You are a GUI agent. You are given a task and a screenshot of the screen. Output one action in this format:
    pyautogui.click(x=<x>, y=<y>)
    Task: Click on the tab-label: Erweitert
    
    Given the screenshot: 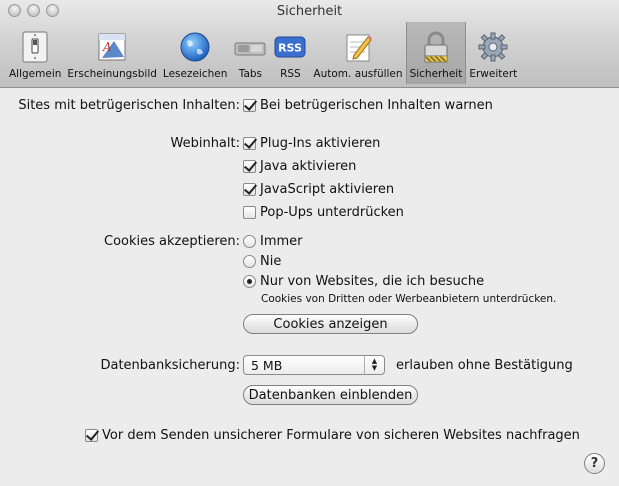 What is the action you would take?
    pyautogui.click(x=493, y=74)
    